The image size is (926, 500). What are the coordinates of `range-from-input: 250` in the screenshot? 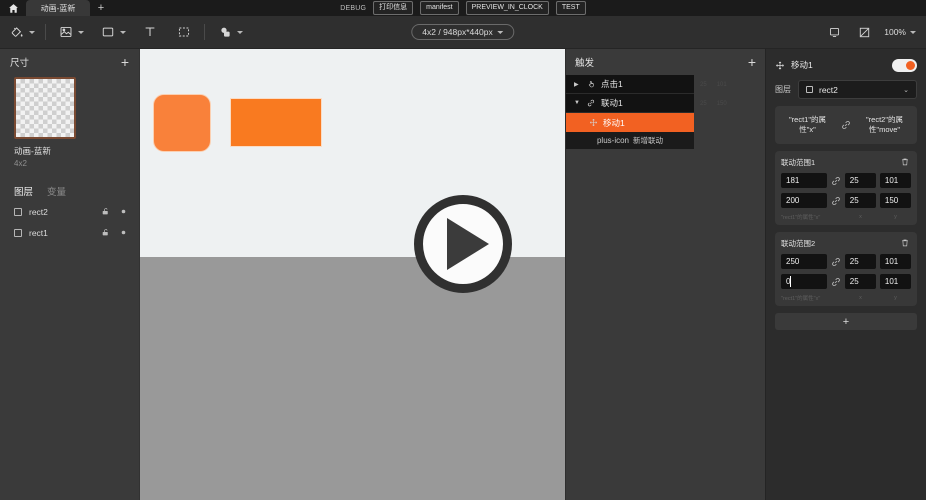 It's located at (804, 261).